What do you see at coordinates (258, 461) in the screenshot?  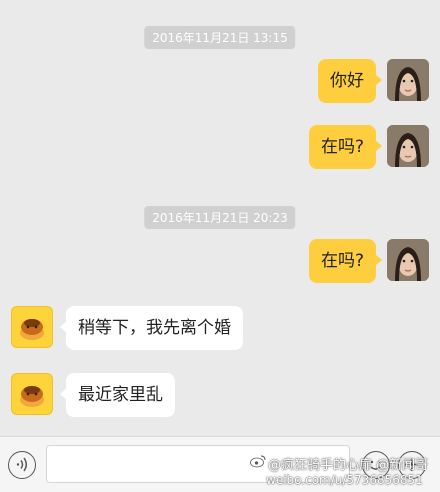 I see `weibo-logo-icon` at bounding box center [258, 461].